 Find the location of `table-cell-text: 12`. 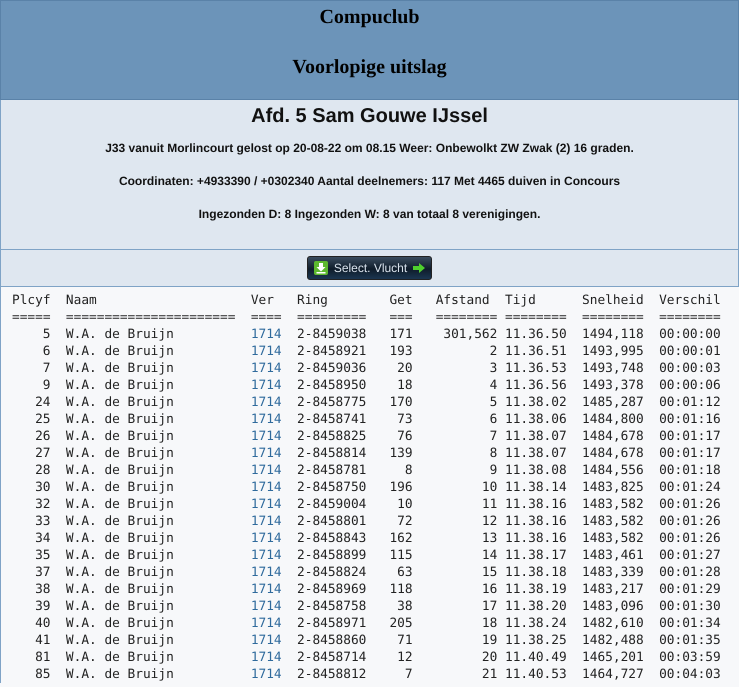

table-cell-text: 12 is located at coordinates (404, 657).